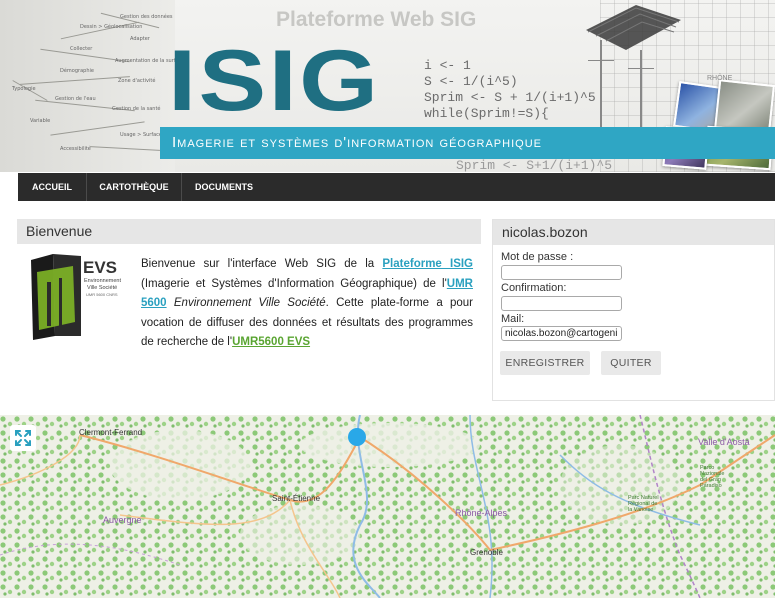 Image resolution: width=775 pixels, height=598 pixels. I want to click on mindmap-node: Adapter, so click(140, 39).